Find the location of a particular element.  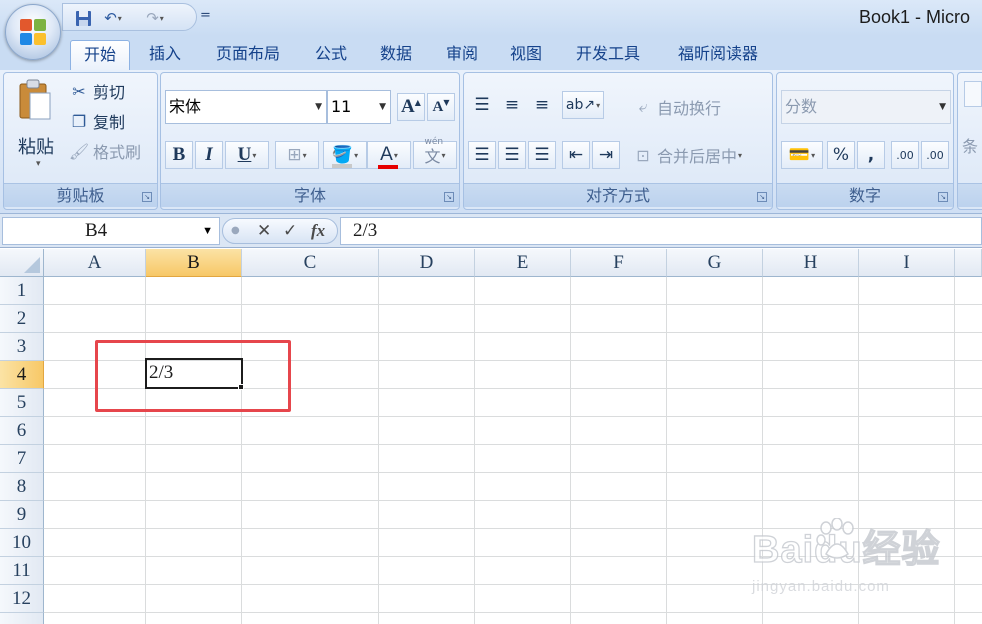

decrease-decimal-button: .00 is located at coordinates (935, 155).